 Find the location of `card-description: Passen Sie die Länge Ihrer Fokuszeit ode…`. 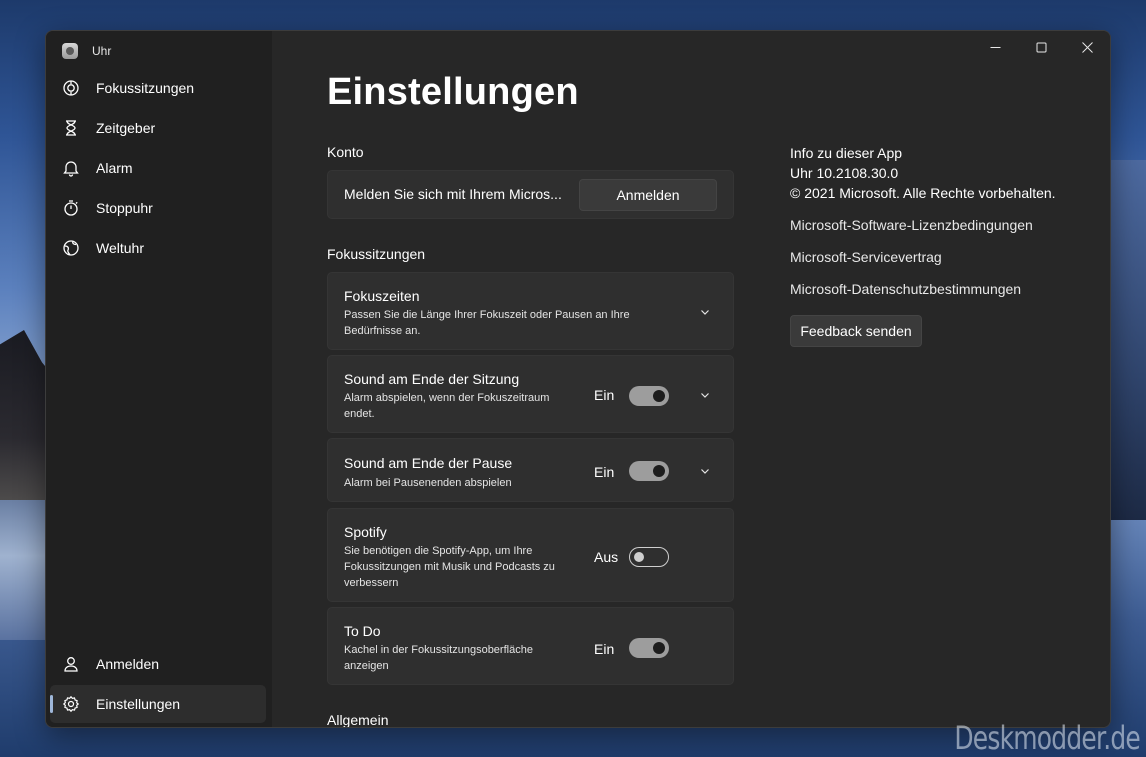

card-description: Passen Sie die Länge Ihrer Fokuszeit ode… is located at coordinates (487, 323).